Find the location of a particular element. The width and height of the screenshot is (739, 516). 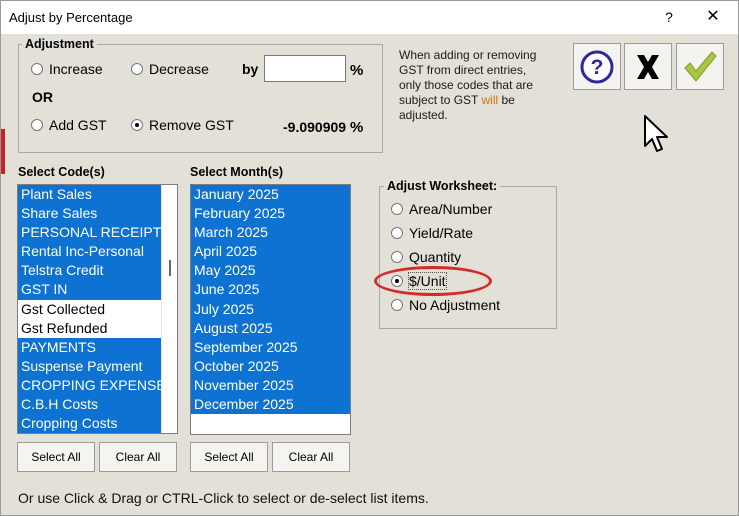

title-help-button: ? is located at coordinates (669, 17).